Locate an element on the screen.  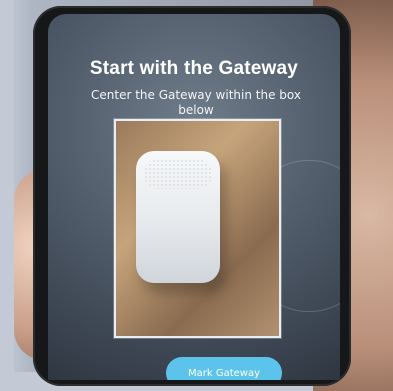
gateway-top-grill-icon is located at coordinates (178, 174).